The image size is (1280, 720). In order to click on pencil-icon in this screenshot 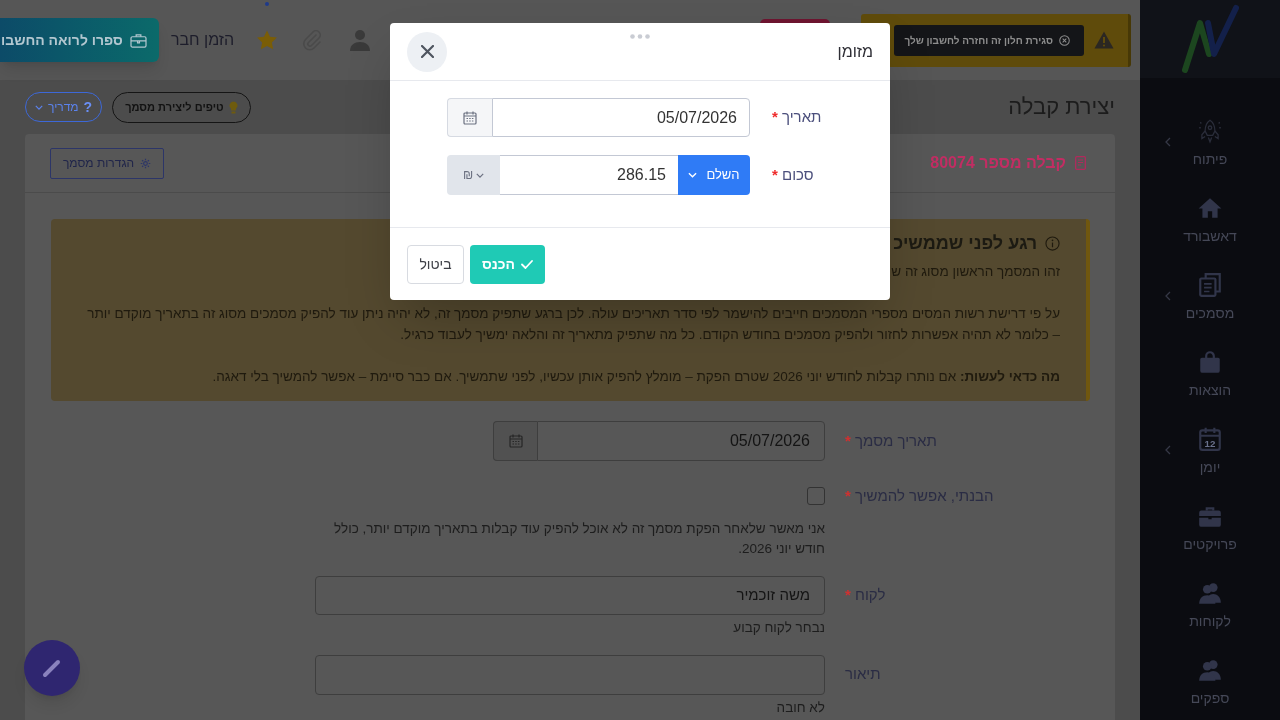, I will do `click(52, 668)`.